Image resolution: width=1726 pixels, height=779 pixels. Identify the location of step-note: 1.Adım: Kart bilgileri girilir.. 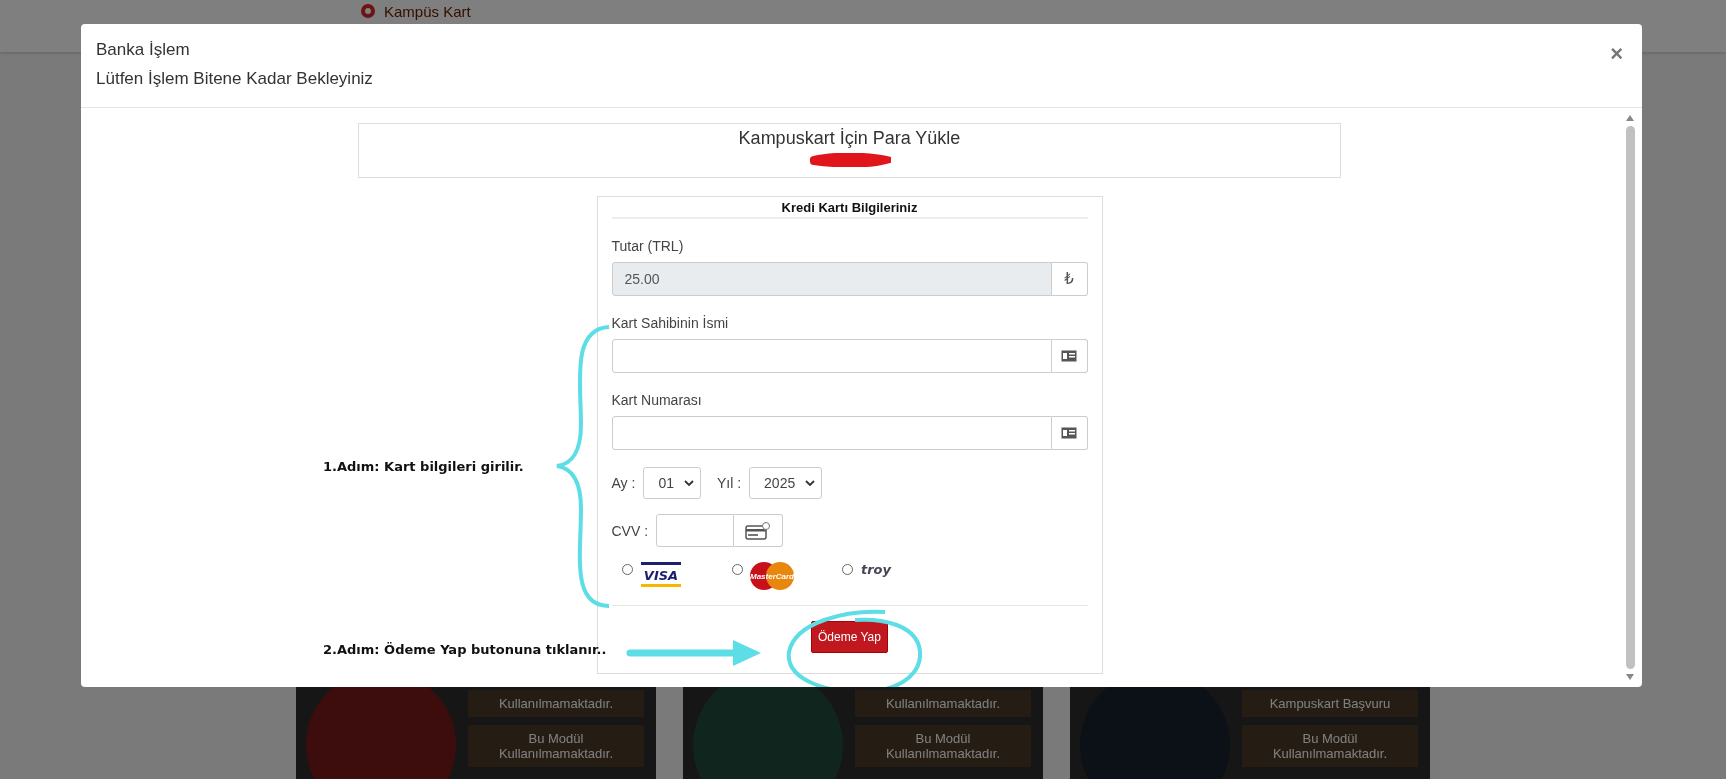
(423, 466).